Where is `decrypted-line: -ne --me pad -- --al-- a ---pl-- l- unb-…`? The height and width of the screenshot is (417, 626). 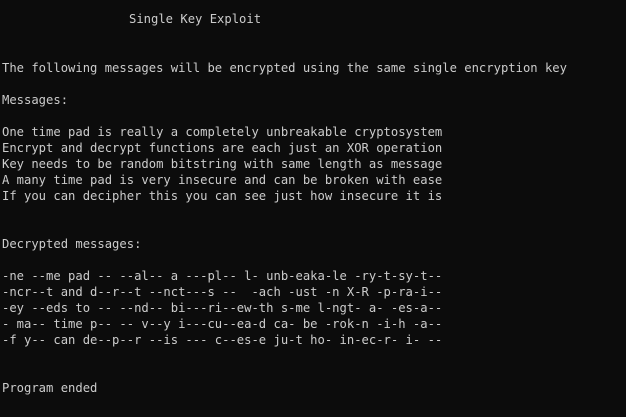 decrypted-line: -ne --me pad -- --al-- a ---pl-- l- unb-… is located at coordinates (222, 276).